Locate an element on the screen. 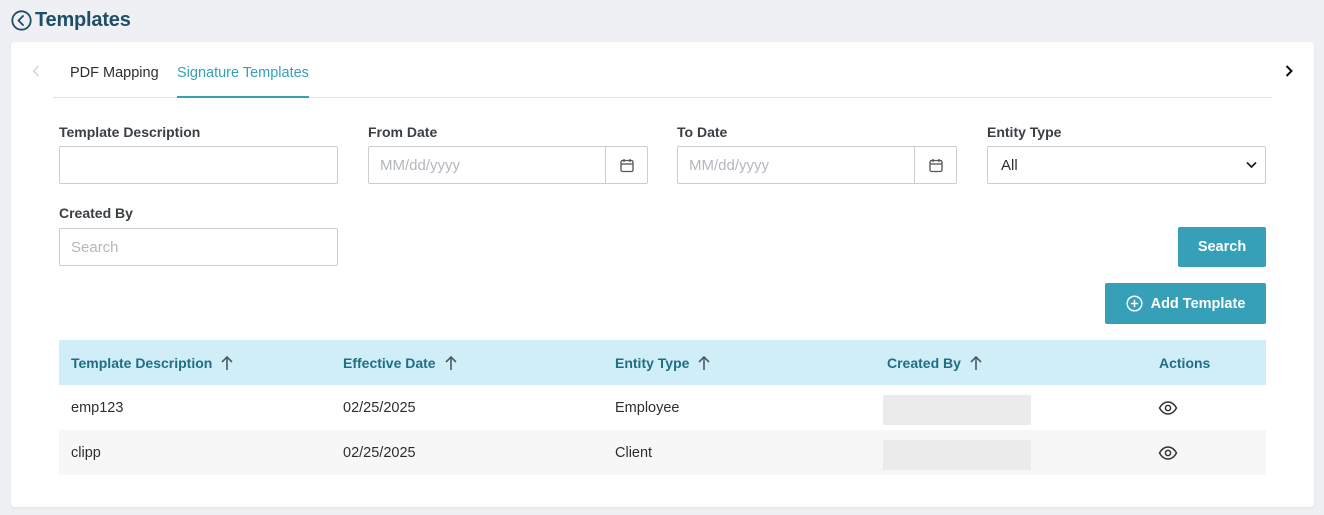 The image size is (1324, 515). cell-entity-type: Client is located at coordinates (634, 452).